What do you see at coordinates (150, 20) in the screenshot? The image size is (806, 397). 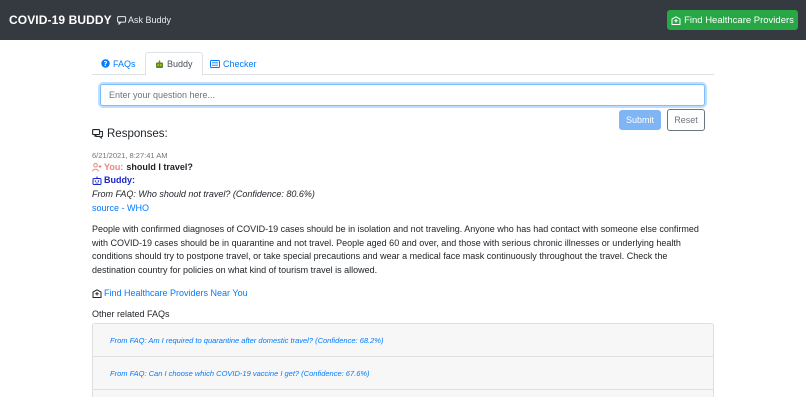 I see `ask-buddy-label: Ask Buddy` at bounding box center [150, 20].